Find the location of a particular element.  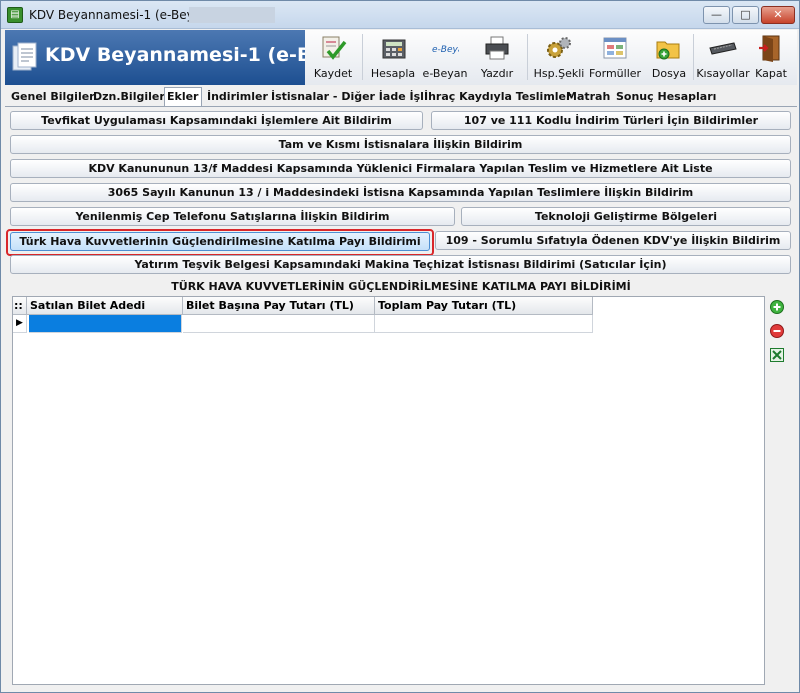

save-check-icon is located at coordinates (334, 48).